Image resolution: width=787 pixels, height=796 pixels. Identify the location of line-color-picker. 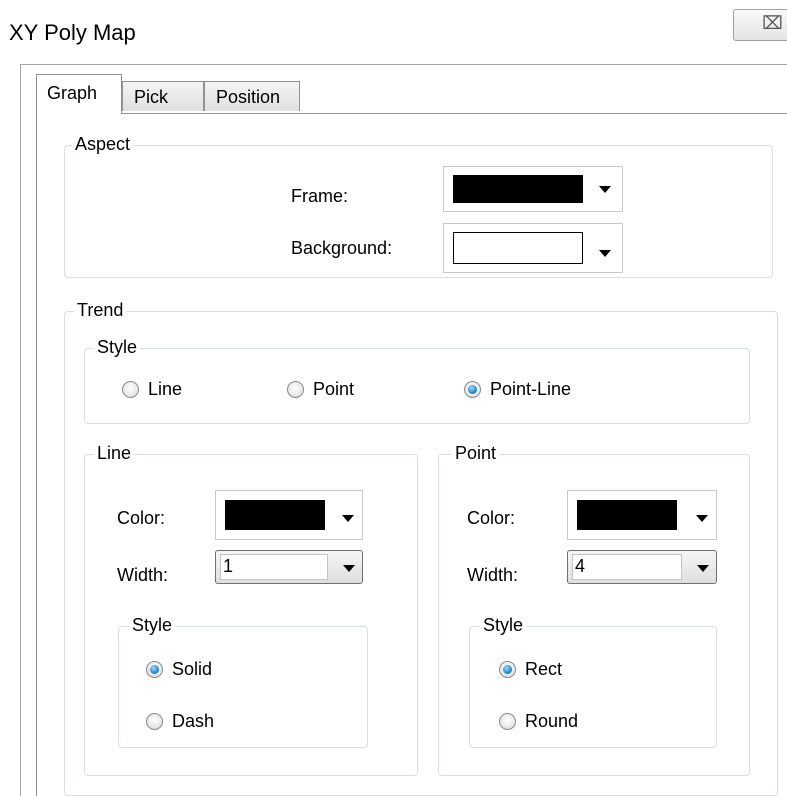
(289, 515).